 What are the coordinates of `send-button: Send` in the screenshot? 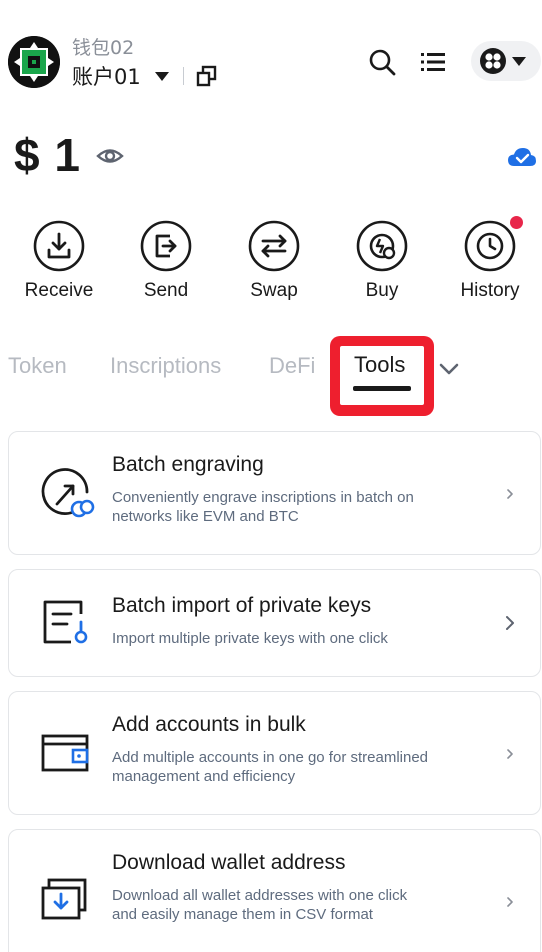 It's located at (166, 261).